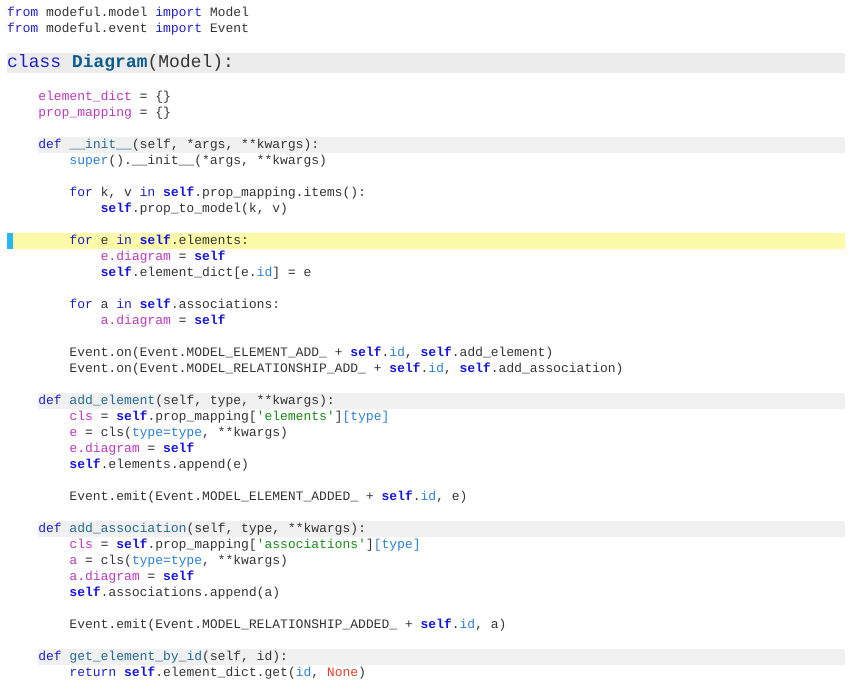  I want to click on code-line: Event.on(Event.MODEL_ELEMENT_ADD_ + self.id, self.add_element), so click(311, 353).